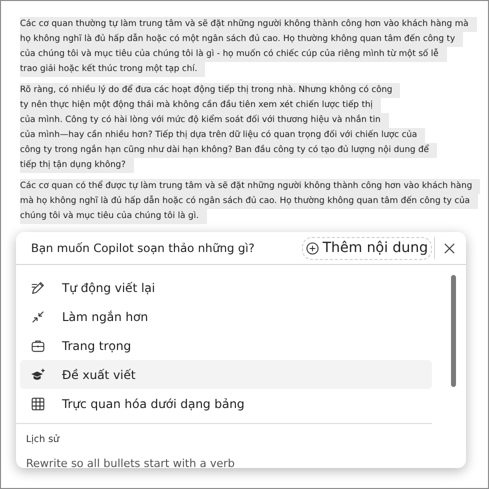 Image resolution: width=489 pixels, height=489 pixels. What do you see at coordinates (143, 248) in the screenshot?
I see `prompt-text: Bạn muốn Copilot soạn thảo những gì?` at bounding box center [143, 248].